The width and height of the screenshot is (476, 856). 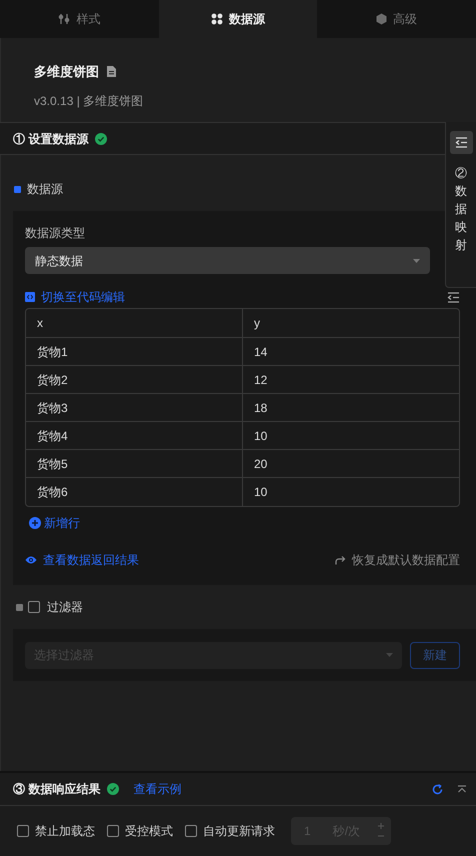 I want to click on document-icon, so click(x=111, y=72).